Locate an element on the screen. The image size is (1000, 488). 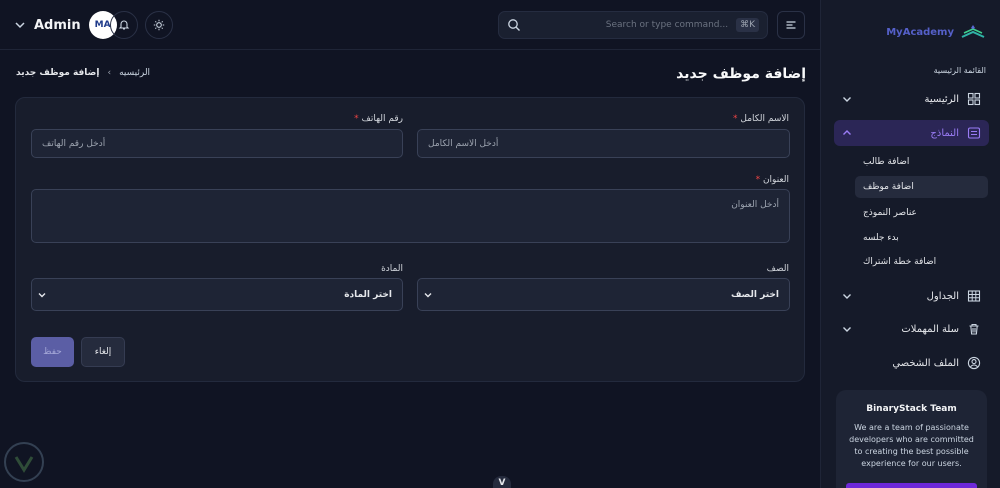
bell-icon is located at coordinates (124, 25).